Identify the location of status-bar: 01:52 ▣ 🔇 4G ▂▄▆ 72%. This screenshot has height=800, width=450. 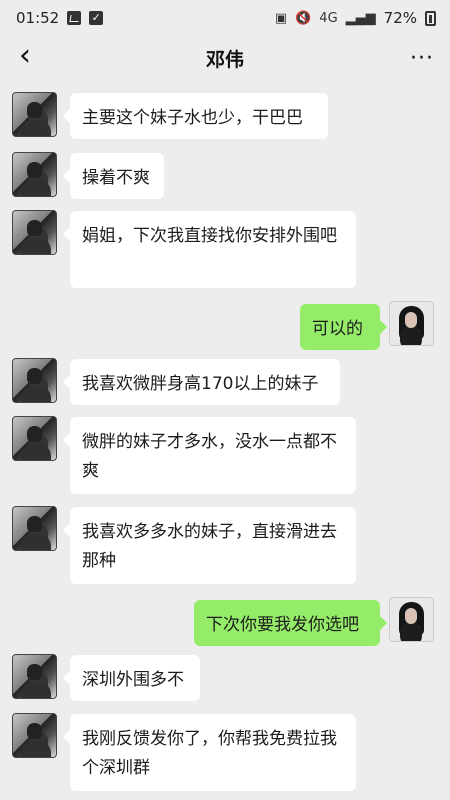
(225, 18).